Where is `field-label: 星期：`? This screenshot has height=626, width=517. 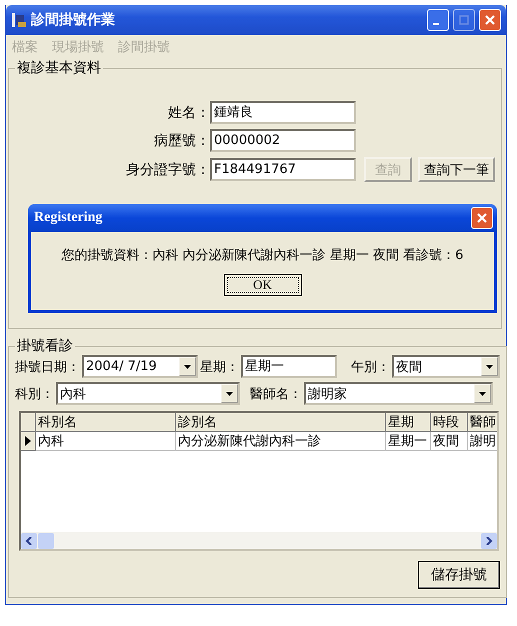 field-label: 星期： is located at coordinates (219, 367).